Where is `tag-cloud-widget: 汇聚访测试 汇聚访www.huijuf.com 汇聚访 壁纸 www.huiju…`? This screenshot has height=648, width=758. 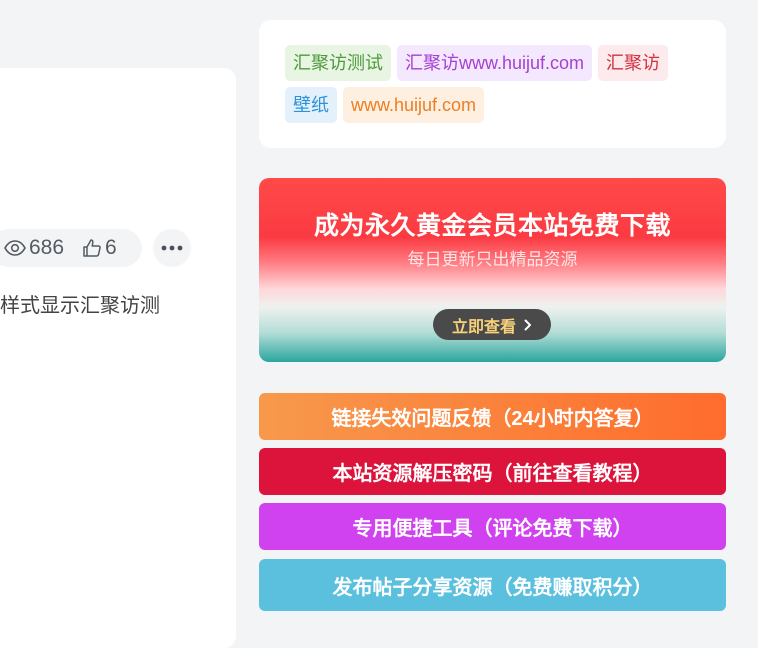
tag-cloud-widget: 汇聚访测试 汇聚访www.huijuf.com 汇聚访 壁纸 www.huiju… is located at coordinates (492, 84).